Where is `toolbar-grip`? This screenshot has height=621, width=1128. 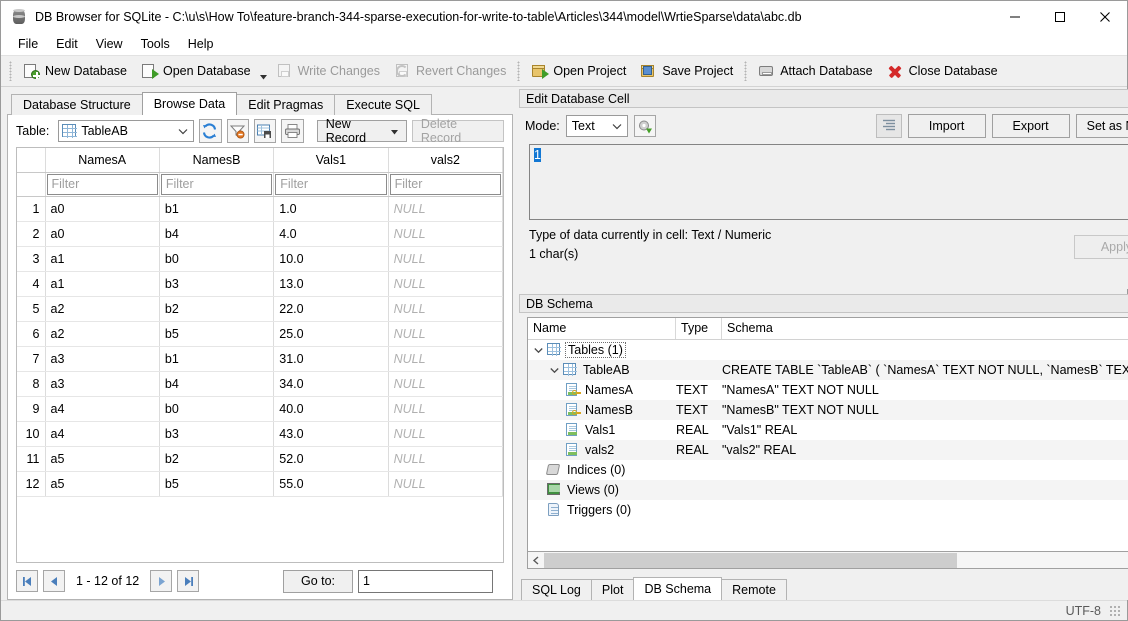 toolbar-grip is located at coordinates (10, 71).